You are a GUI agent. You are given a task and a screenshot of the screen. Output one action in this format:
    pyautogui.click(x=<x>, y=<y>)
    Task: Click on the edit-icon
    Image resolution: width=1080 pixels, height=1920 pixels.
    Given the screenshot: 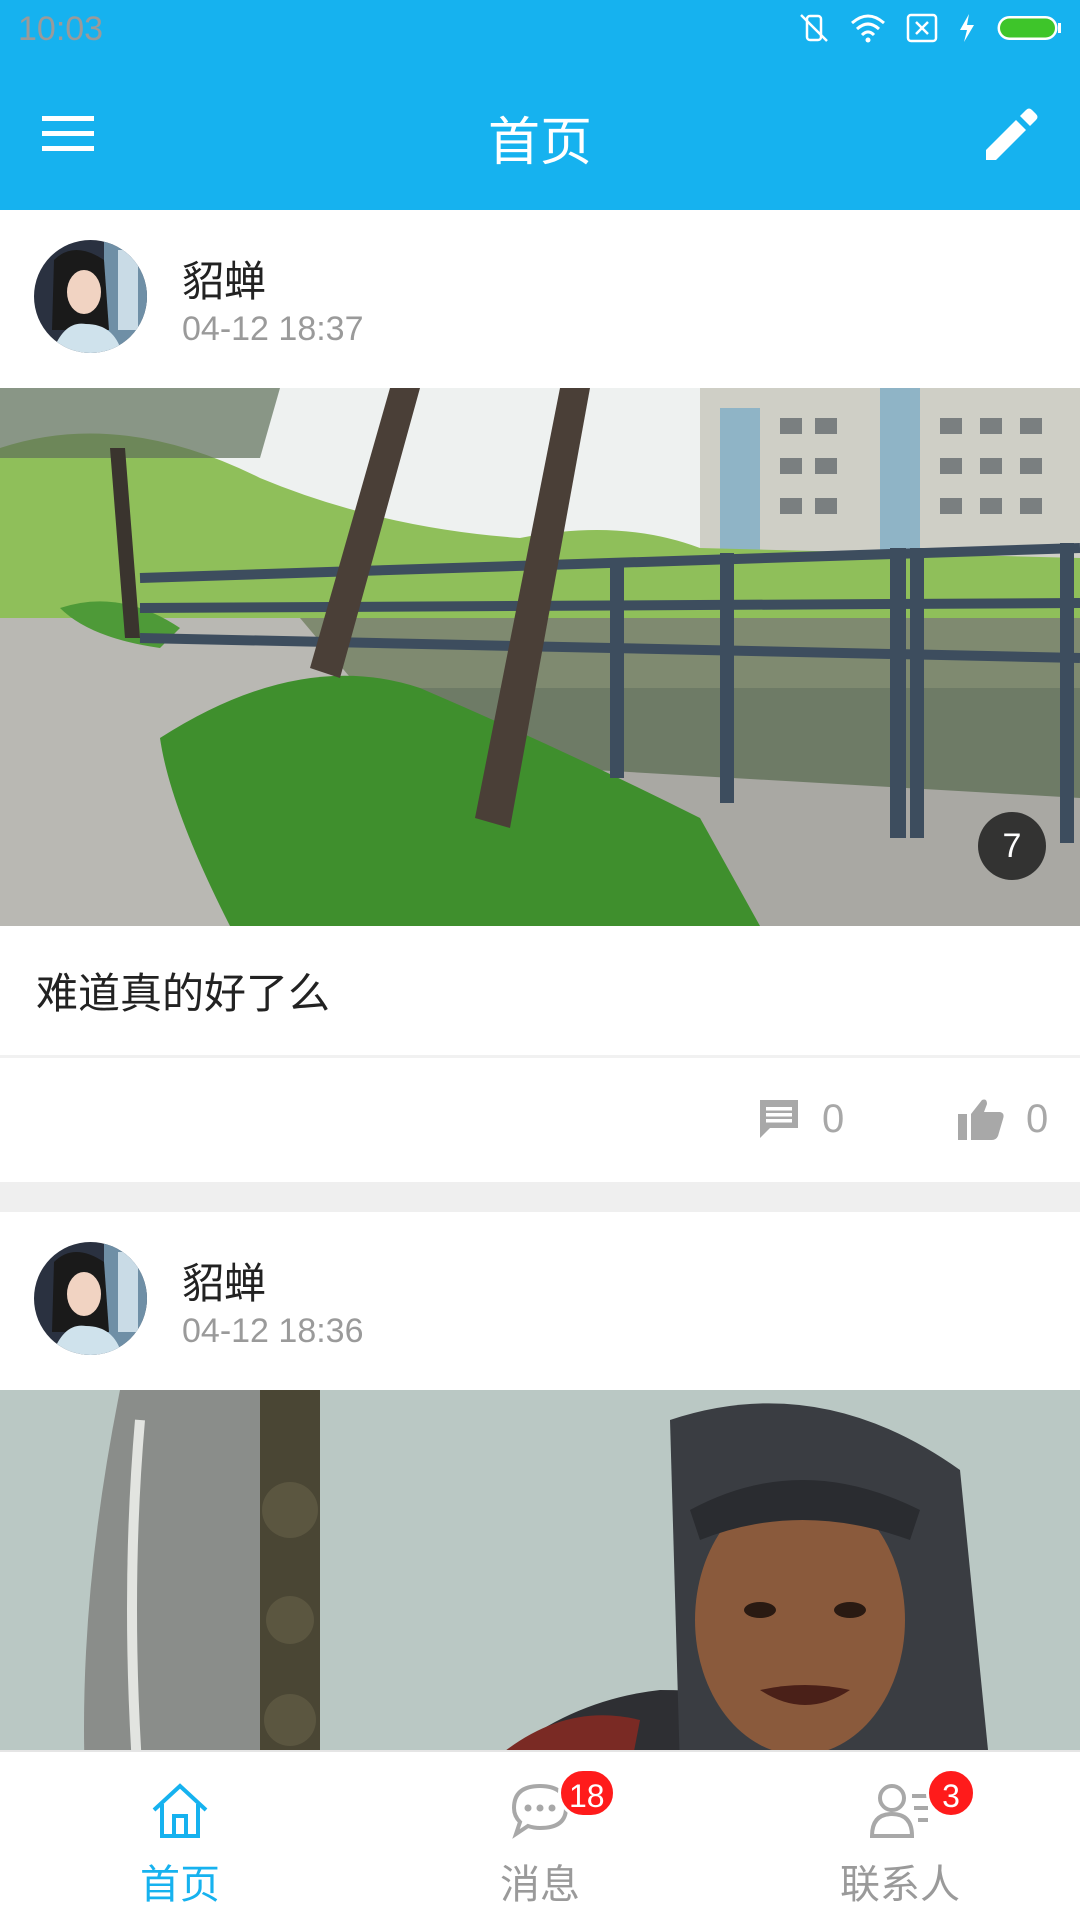 What is the action you would take?
    pyautogui.click(x=1010, y=134)
    